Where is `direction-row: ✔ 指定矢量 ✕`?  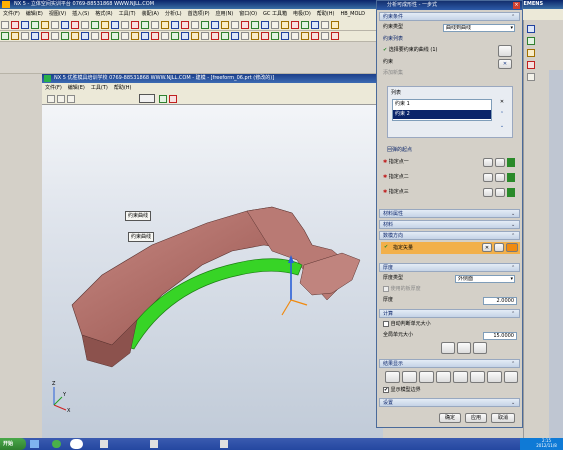
direction-row: ✔ 指定矢量 ✕ is located at coordinates (450, 248).